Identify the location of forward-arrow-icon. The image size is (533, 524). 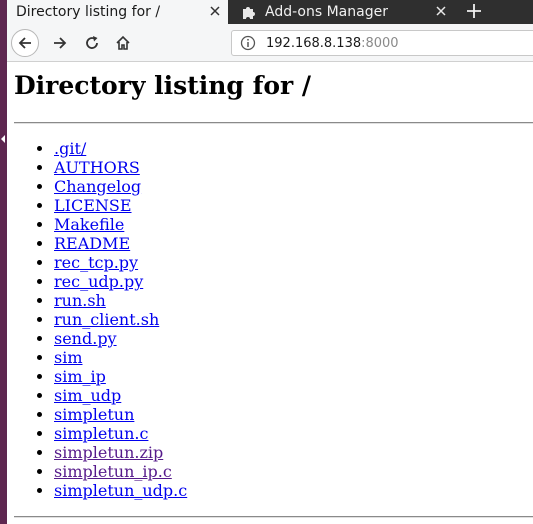
(60, 43).